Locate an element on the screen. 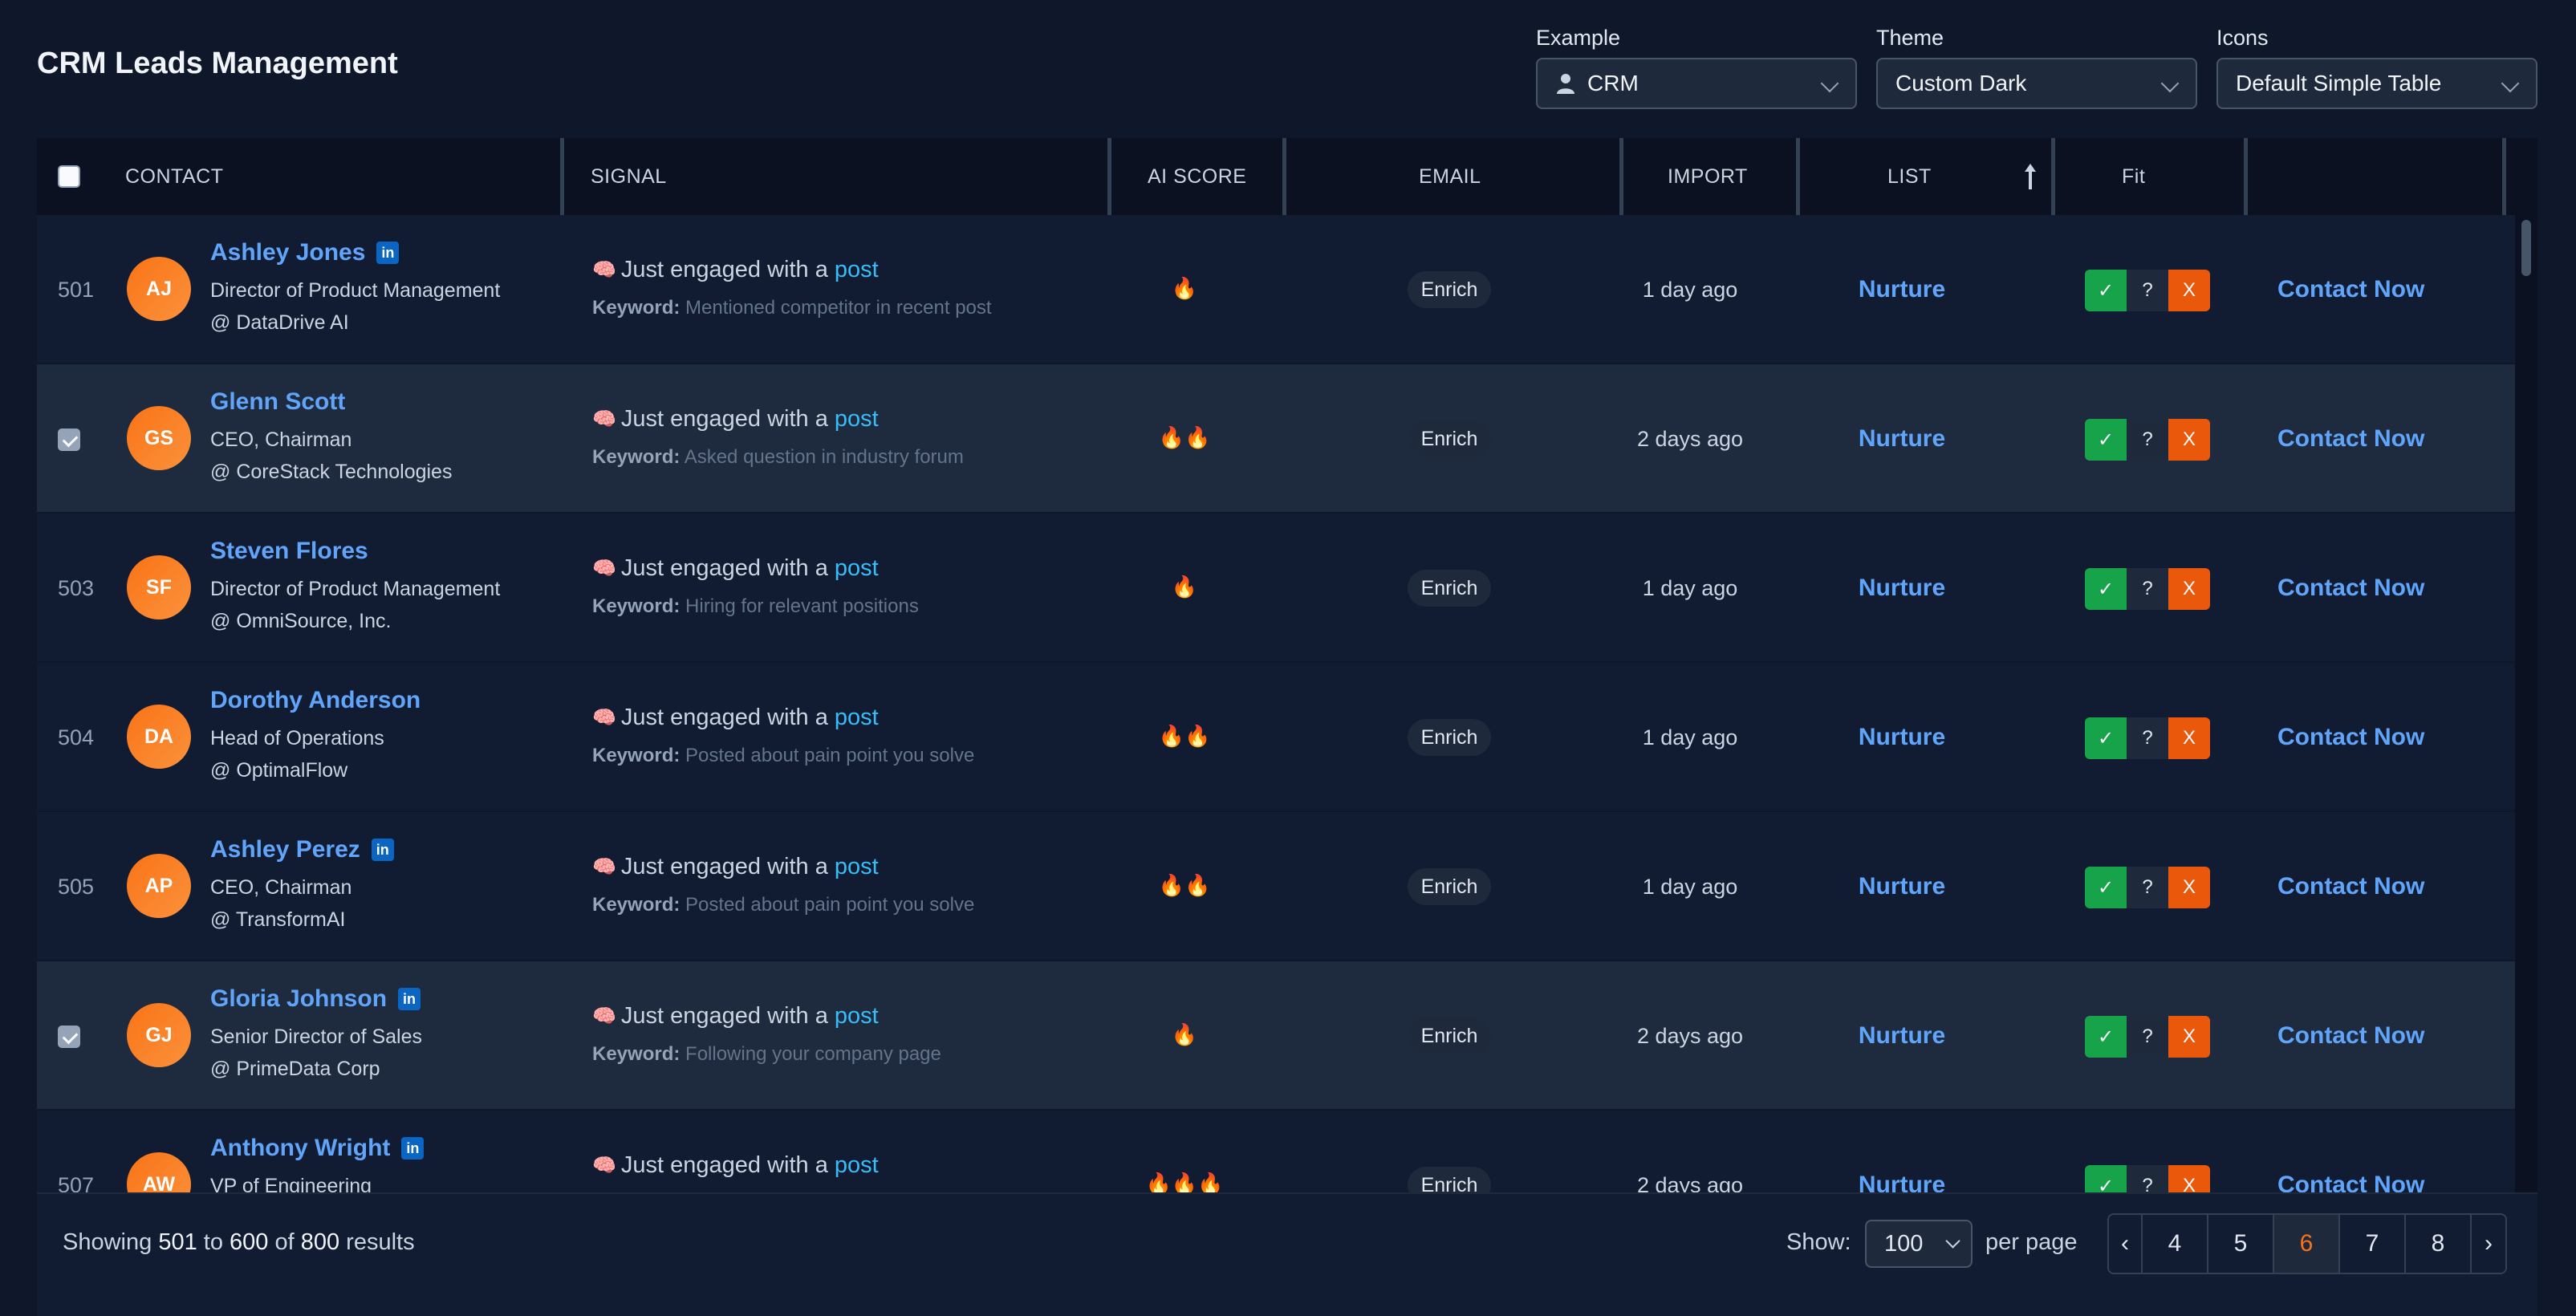  theme-select: Custom Dark is located at coordinates (2036, 83).